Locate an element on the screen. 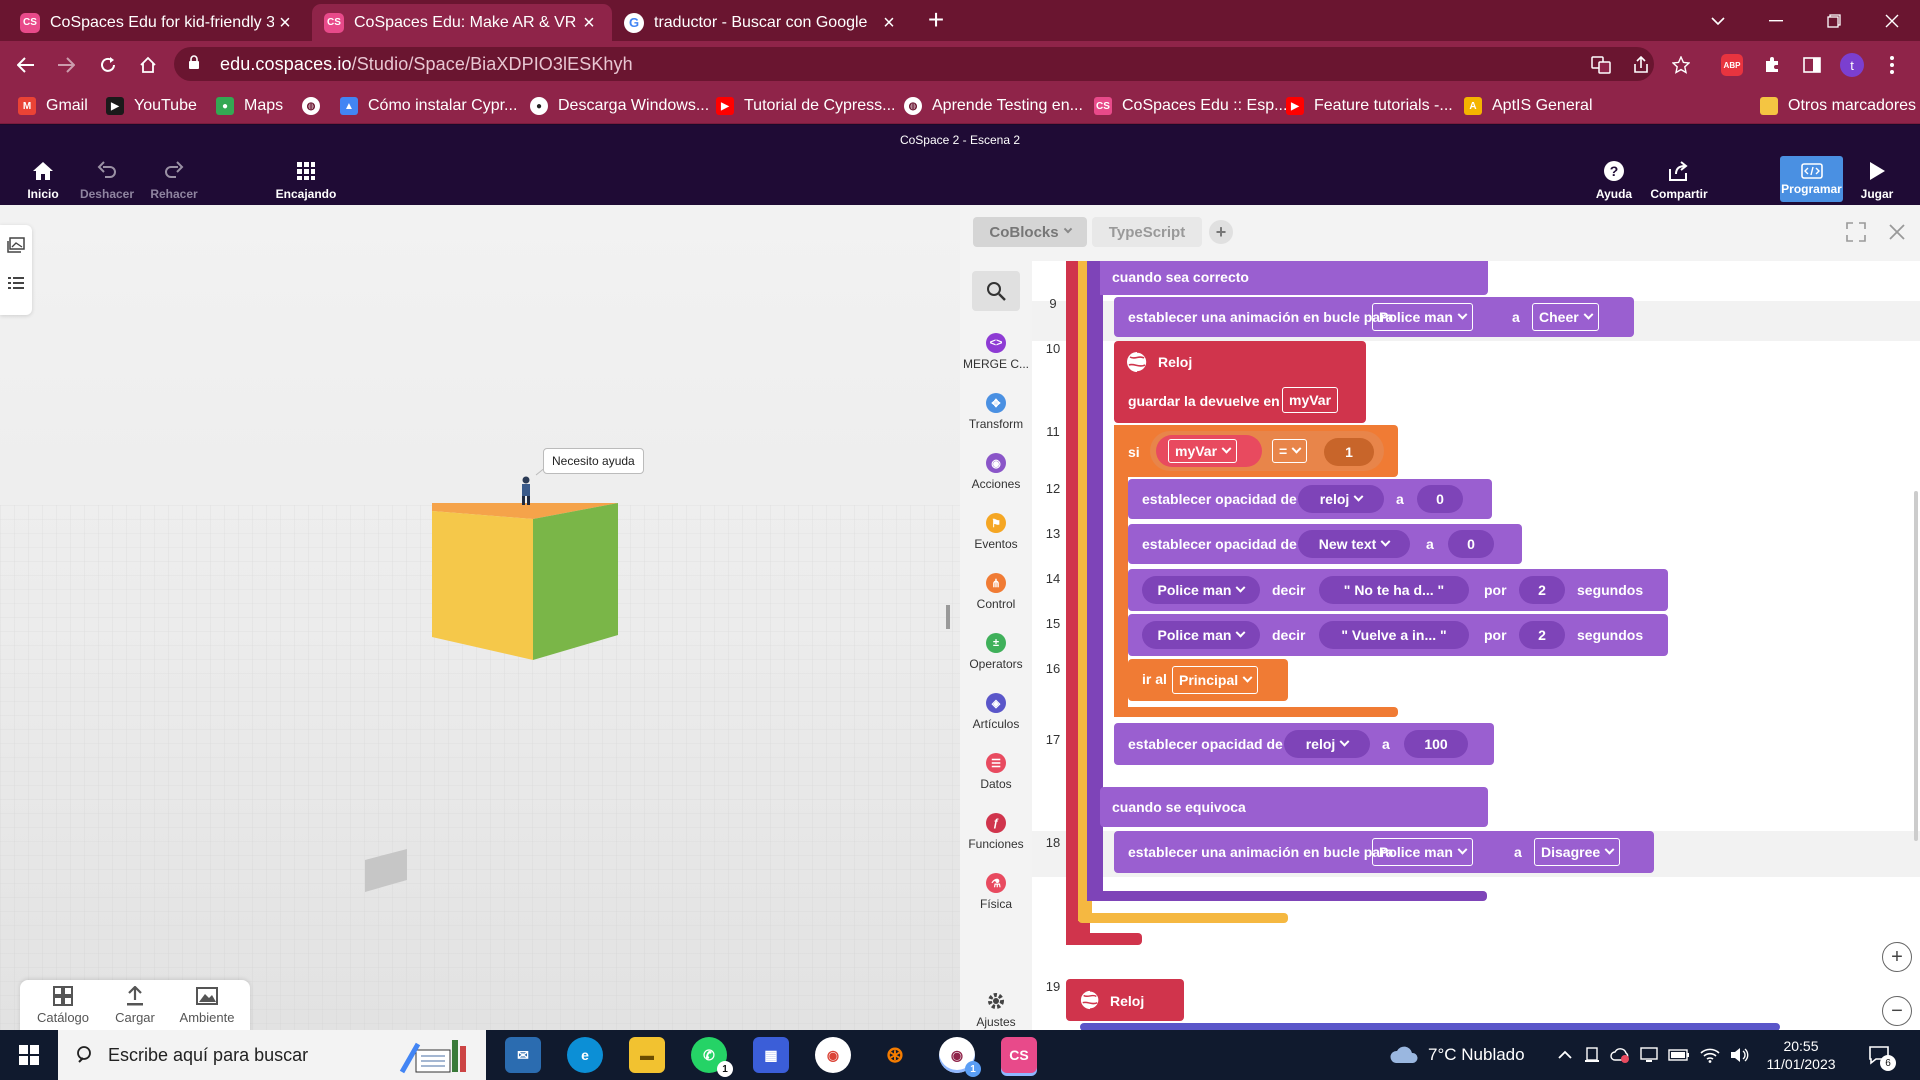 The height and width of the screenshot is (1080, 1920). extensions-puzzle-icon is located at coordinates (1772, 65).